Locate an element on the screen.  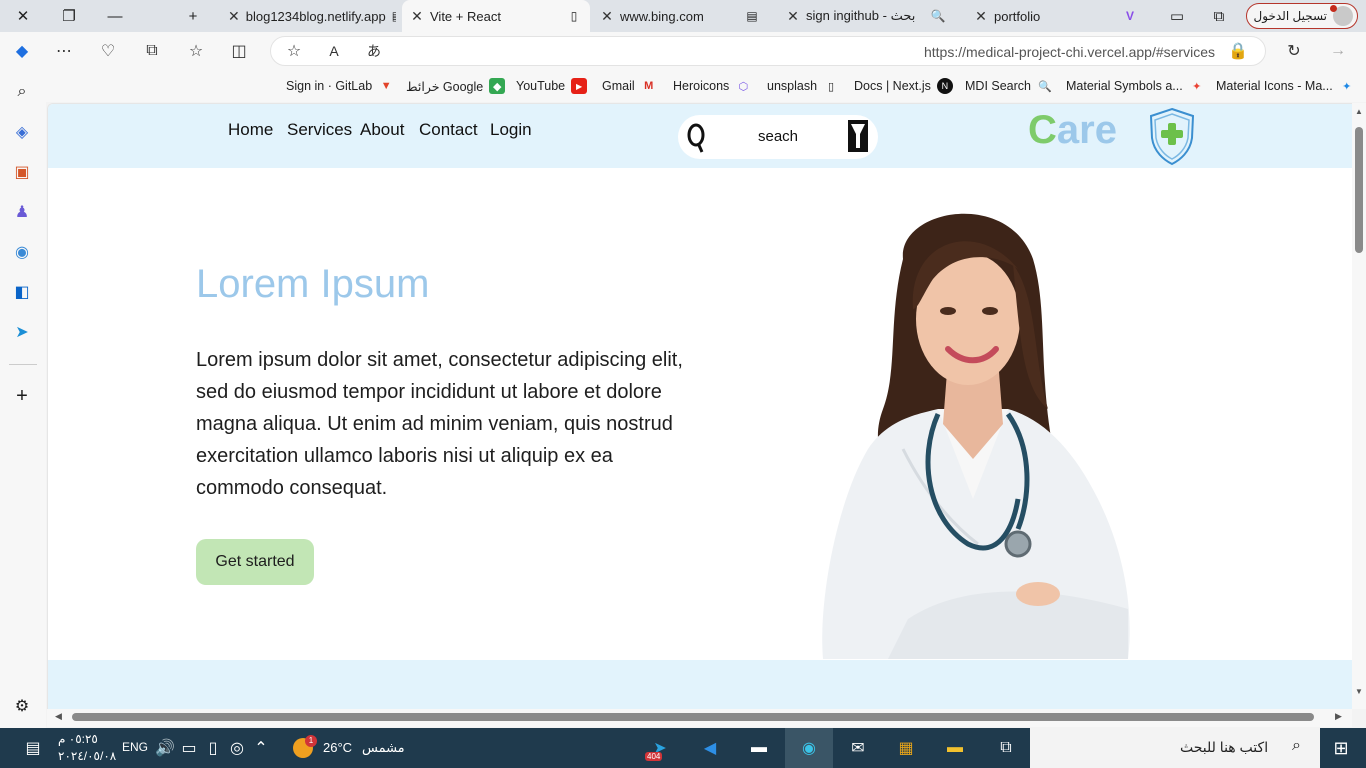
bookmark-label: Heroicons is located at coordinates (701, 86).